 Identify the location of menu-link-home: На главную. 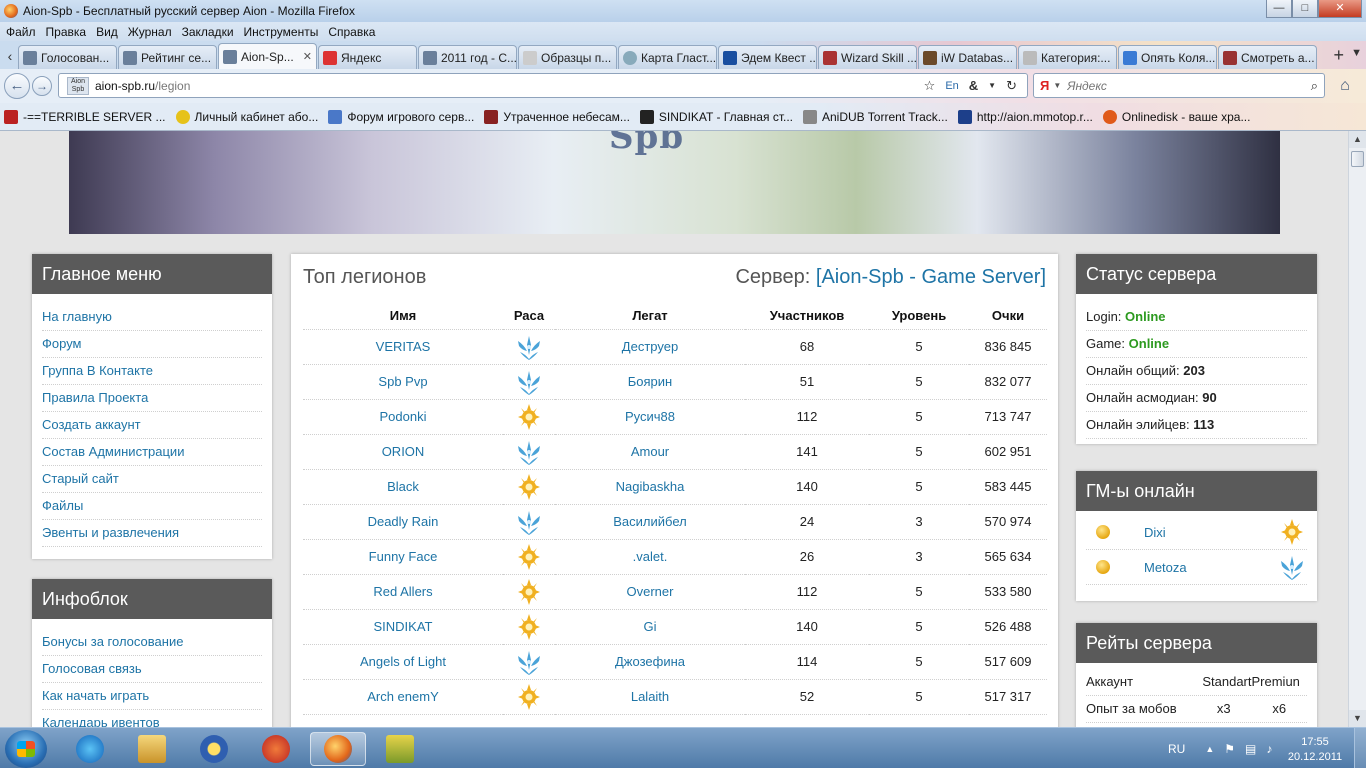
(152, 317).